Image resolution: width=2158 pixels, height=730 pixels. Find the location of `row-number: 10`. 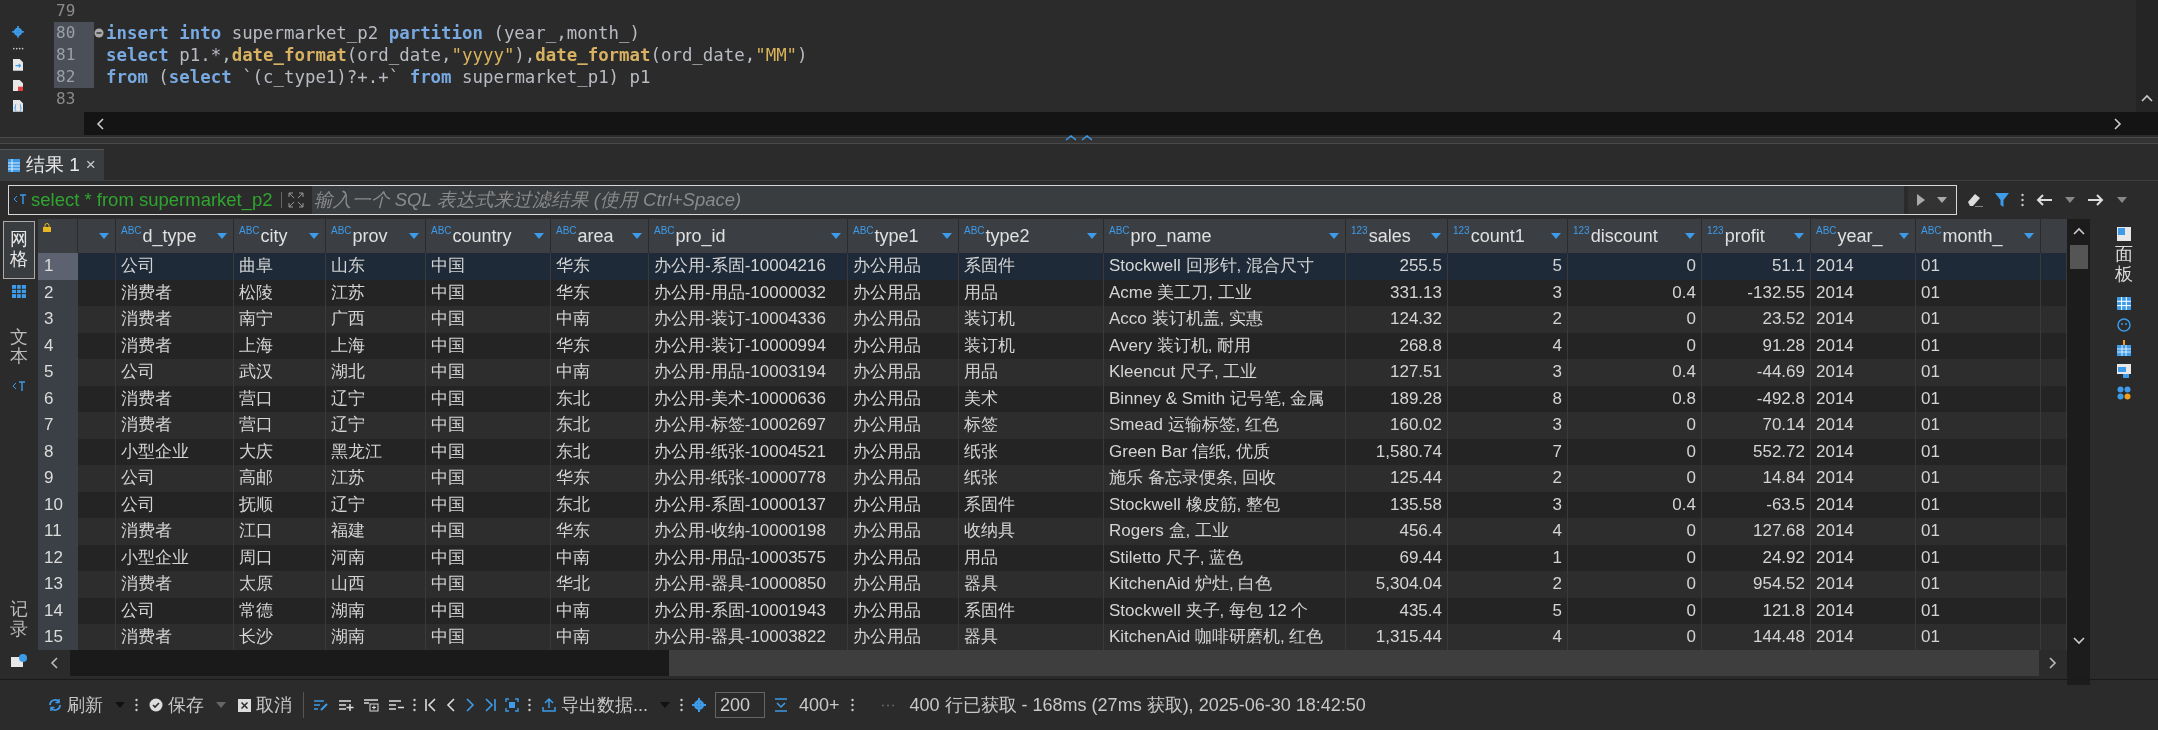

row-number: 10 is located at coordinates (58, 505).